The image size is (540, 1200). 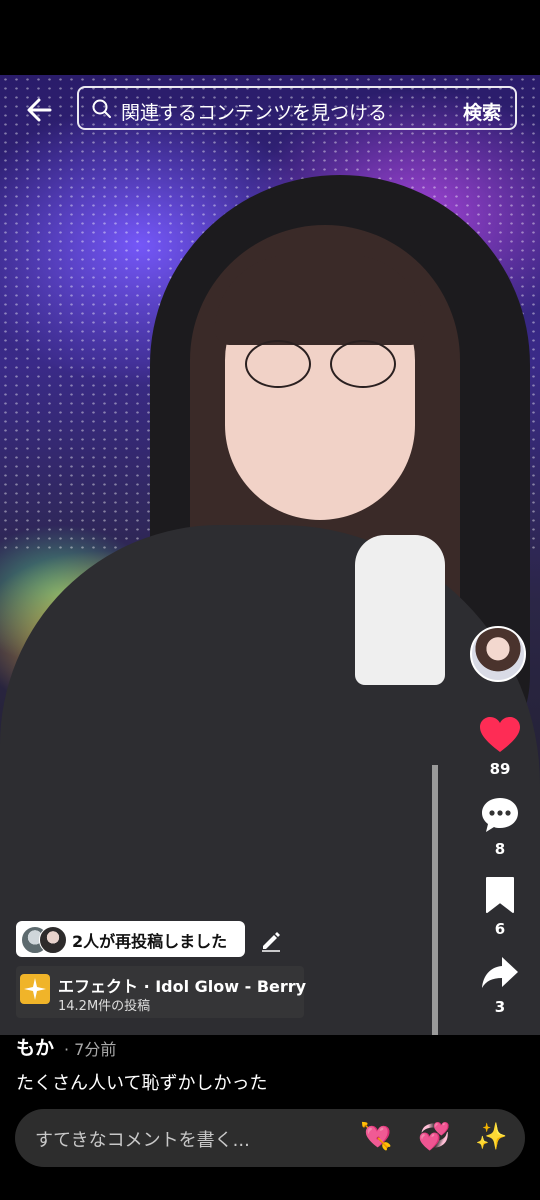 What do you see at coordinates (498, 654) in the screenshot?
I see `creator-avatar` at bounding box center [498, 654].